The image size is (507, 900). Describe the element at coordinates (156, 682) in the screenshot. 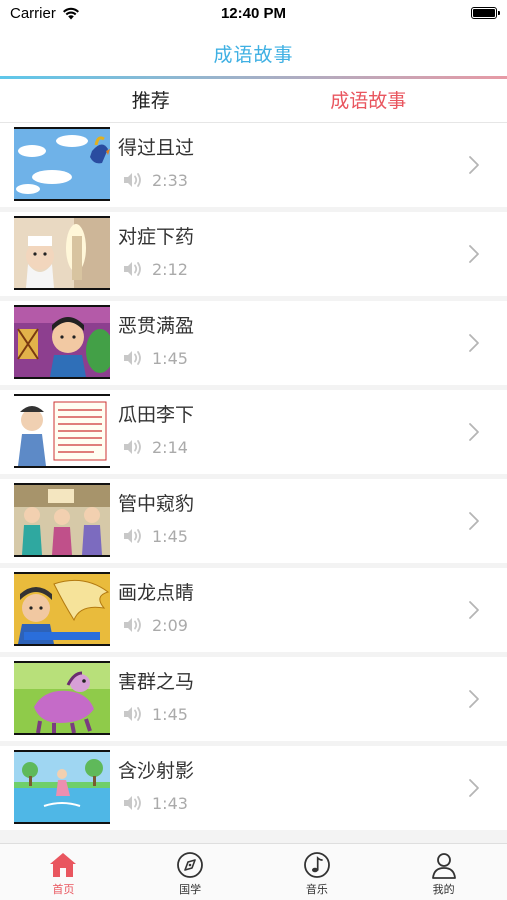

I see `story-title: 害群之马` at that location.